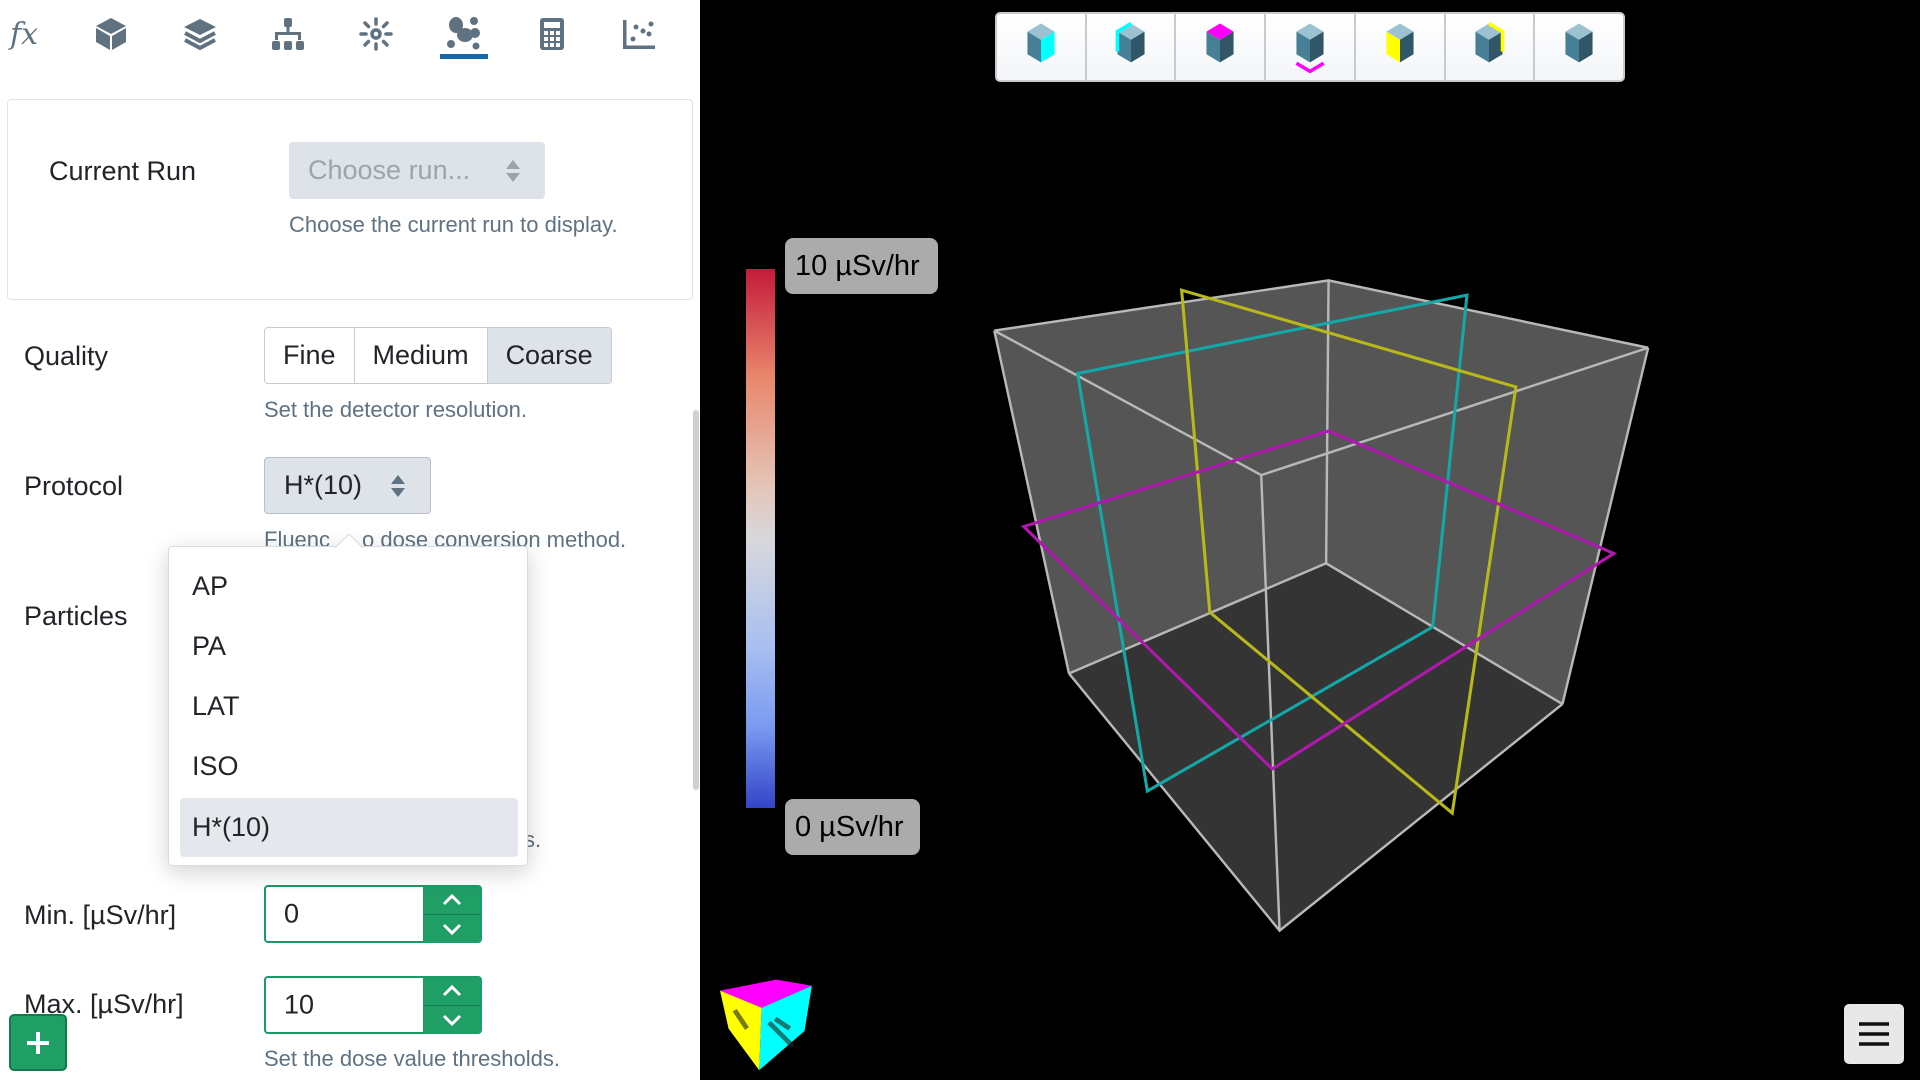  I want to click on protocol-label: Protocol, so click(74, 486).